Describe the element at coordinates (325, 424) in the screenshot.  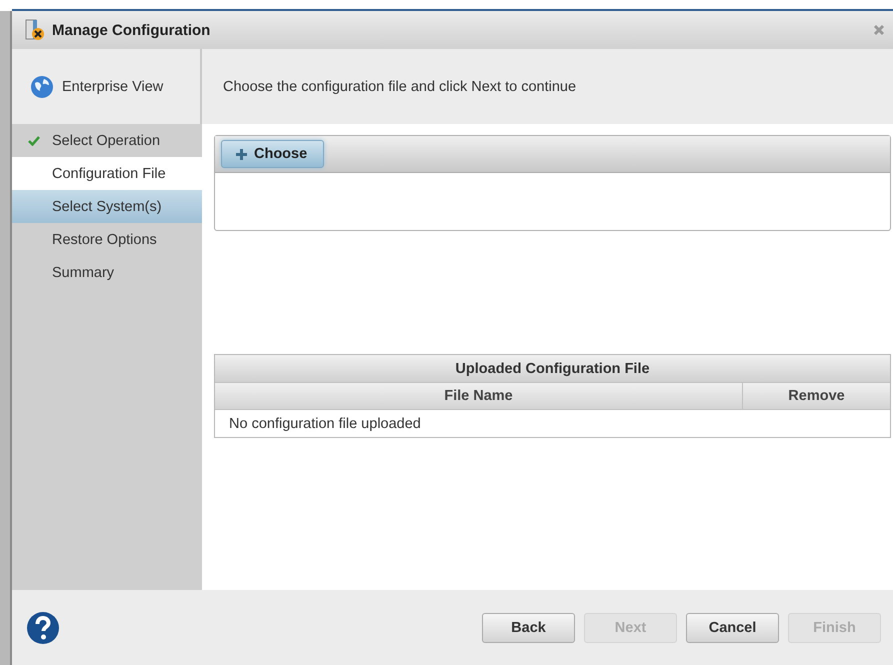
I see `empty-message: No configuration file uploaded` at that location.